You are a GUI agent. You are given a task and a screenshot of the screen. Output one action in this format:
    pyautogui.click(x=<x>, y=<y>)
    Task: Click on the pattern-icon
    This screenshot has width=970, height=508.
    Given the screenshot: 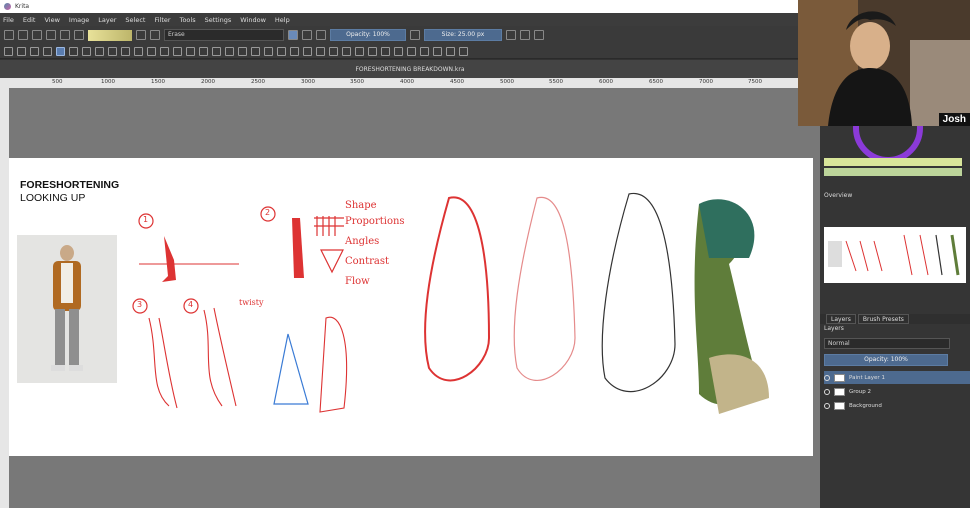 What is the action you would take?
    pyautogui.click(x=141, y=35)
    